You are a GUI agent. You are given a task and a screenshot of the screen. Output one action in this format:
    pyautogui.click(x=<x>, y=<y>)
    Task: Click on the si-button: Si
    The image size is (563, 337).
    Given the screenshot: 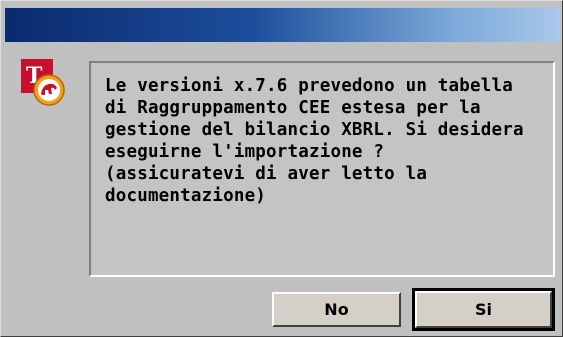 What is the action you would take?
    pyautogui.click(x=483, y=309)
    